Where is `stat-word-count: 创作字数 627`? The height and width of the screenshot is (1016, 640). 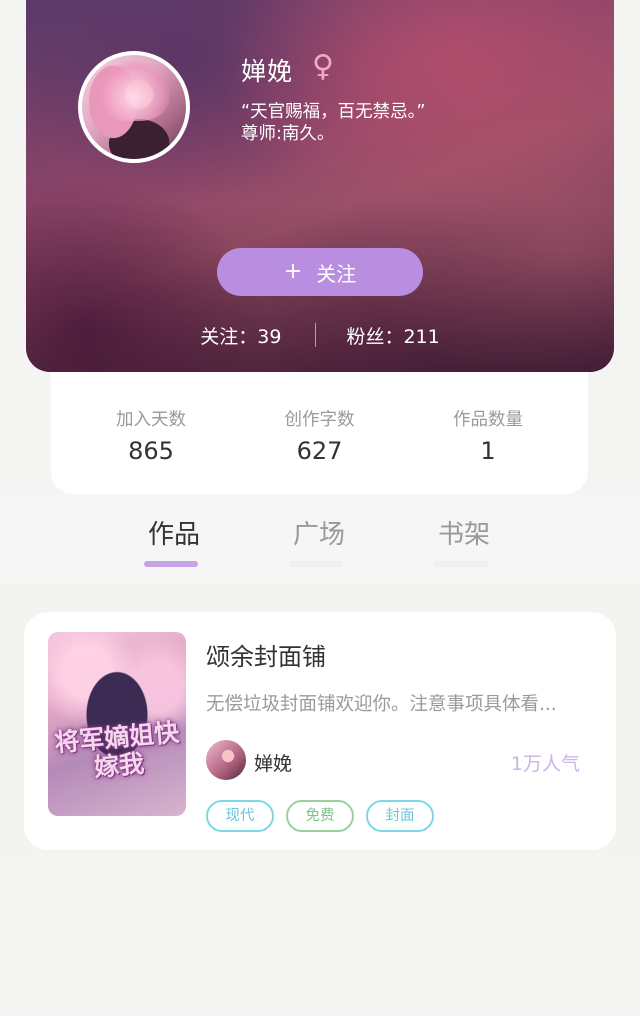 stat-word-count: 创作字数 627 is located at coordinates (320, 433).